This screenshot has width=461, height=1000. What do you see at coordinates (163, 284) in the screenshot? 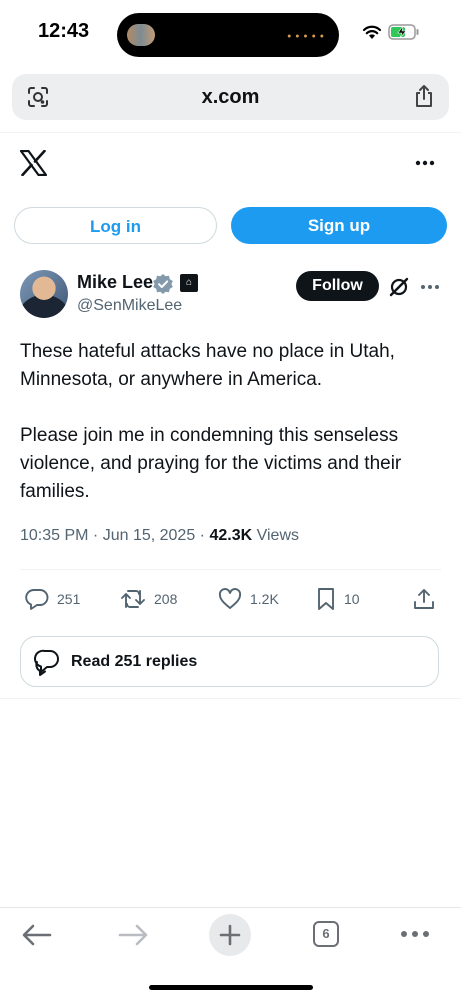
I see `verified-icon` at bounding box center [163, 284].